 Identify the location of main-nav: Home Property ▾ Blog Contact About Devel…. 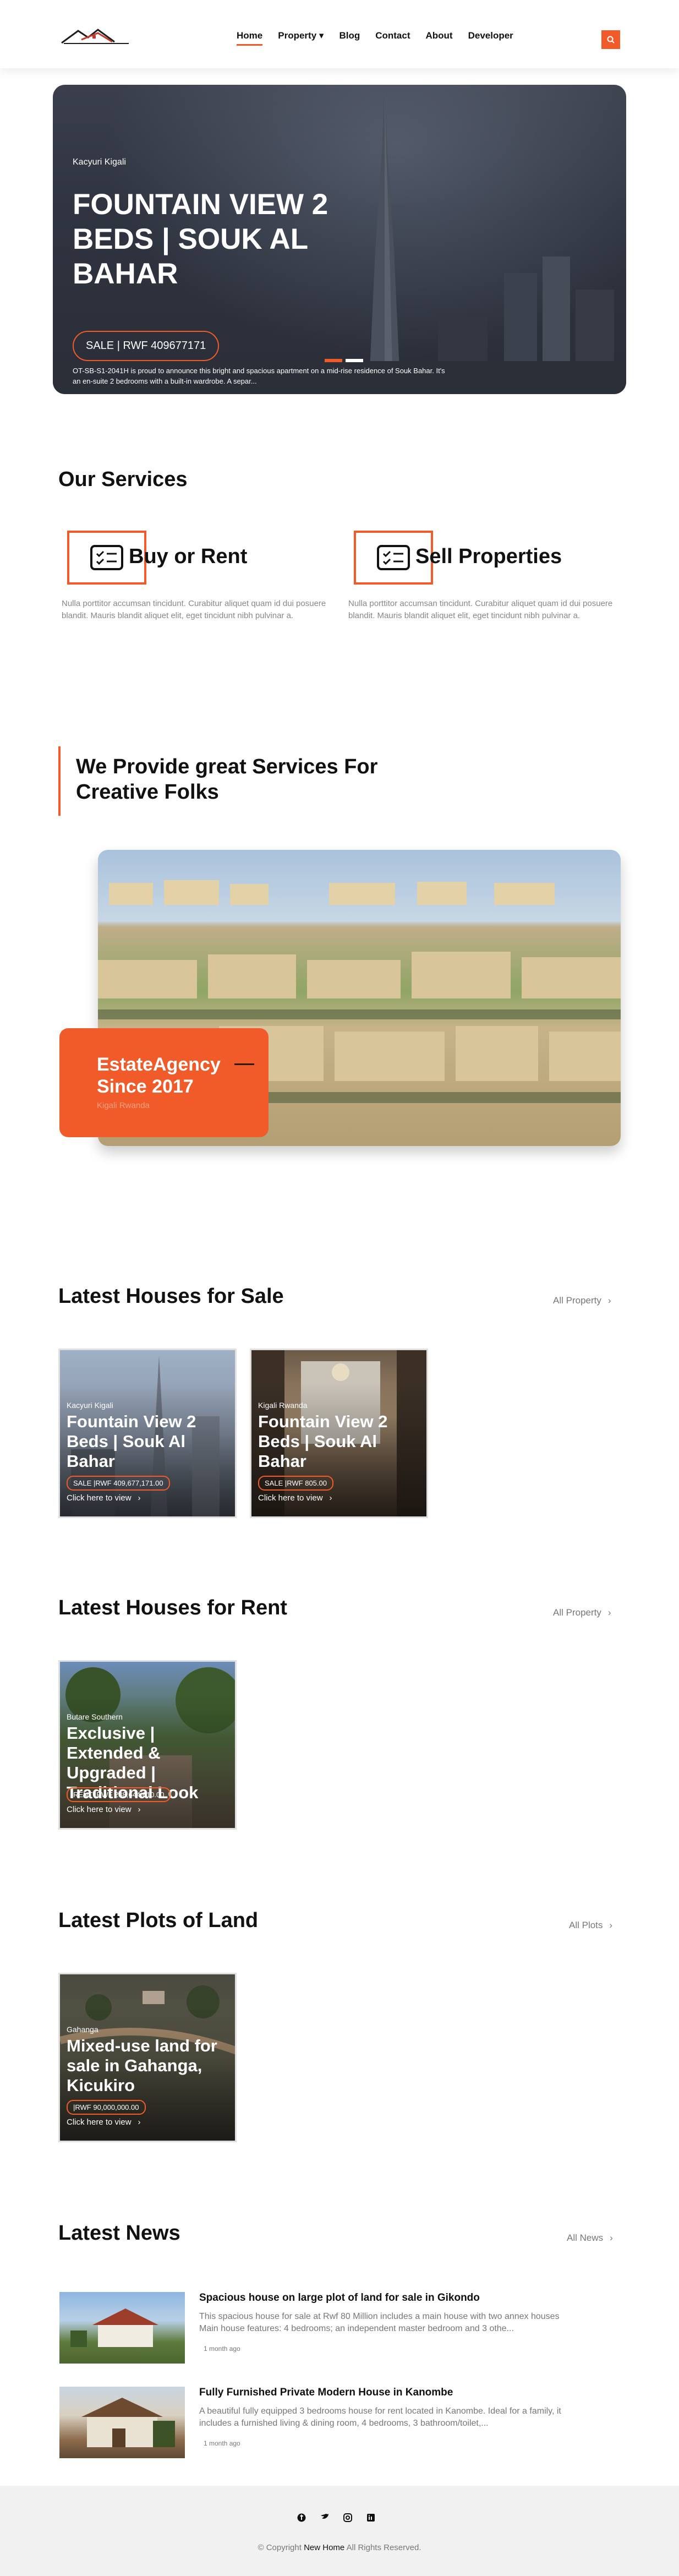
(375, 38).